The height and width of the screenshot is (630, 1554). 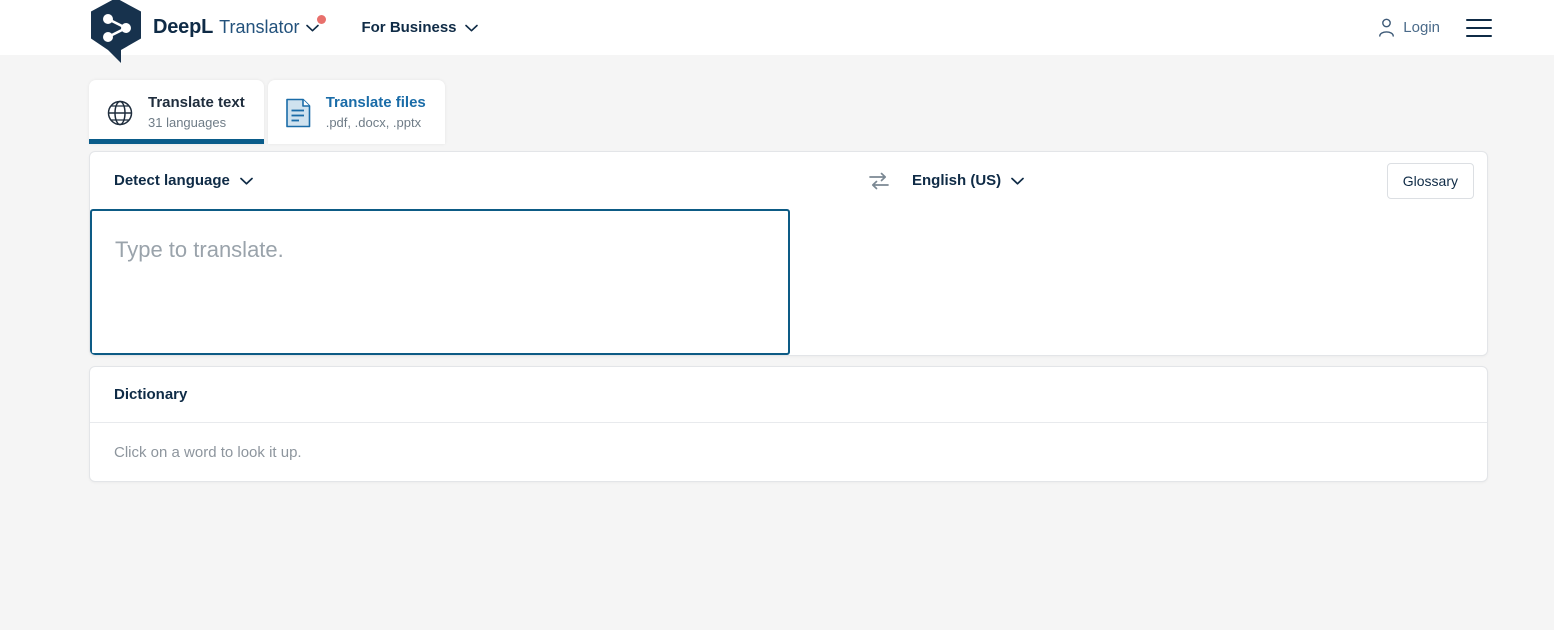 I want to click on login-button: Login, so click(x=1409, y=27).